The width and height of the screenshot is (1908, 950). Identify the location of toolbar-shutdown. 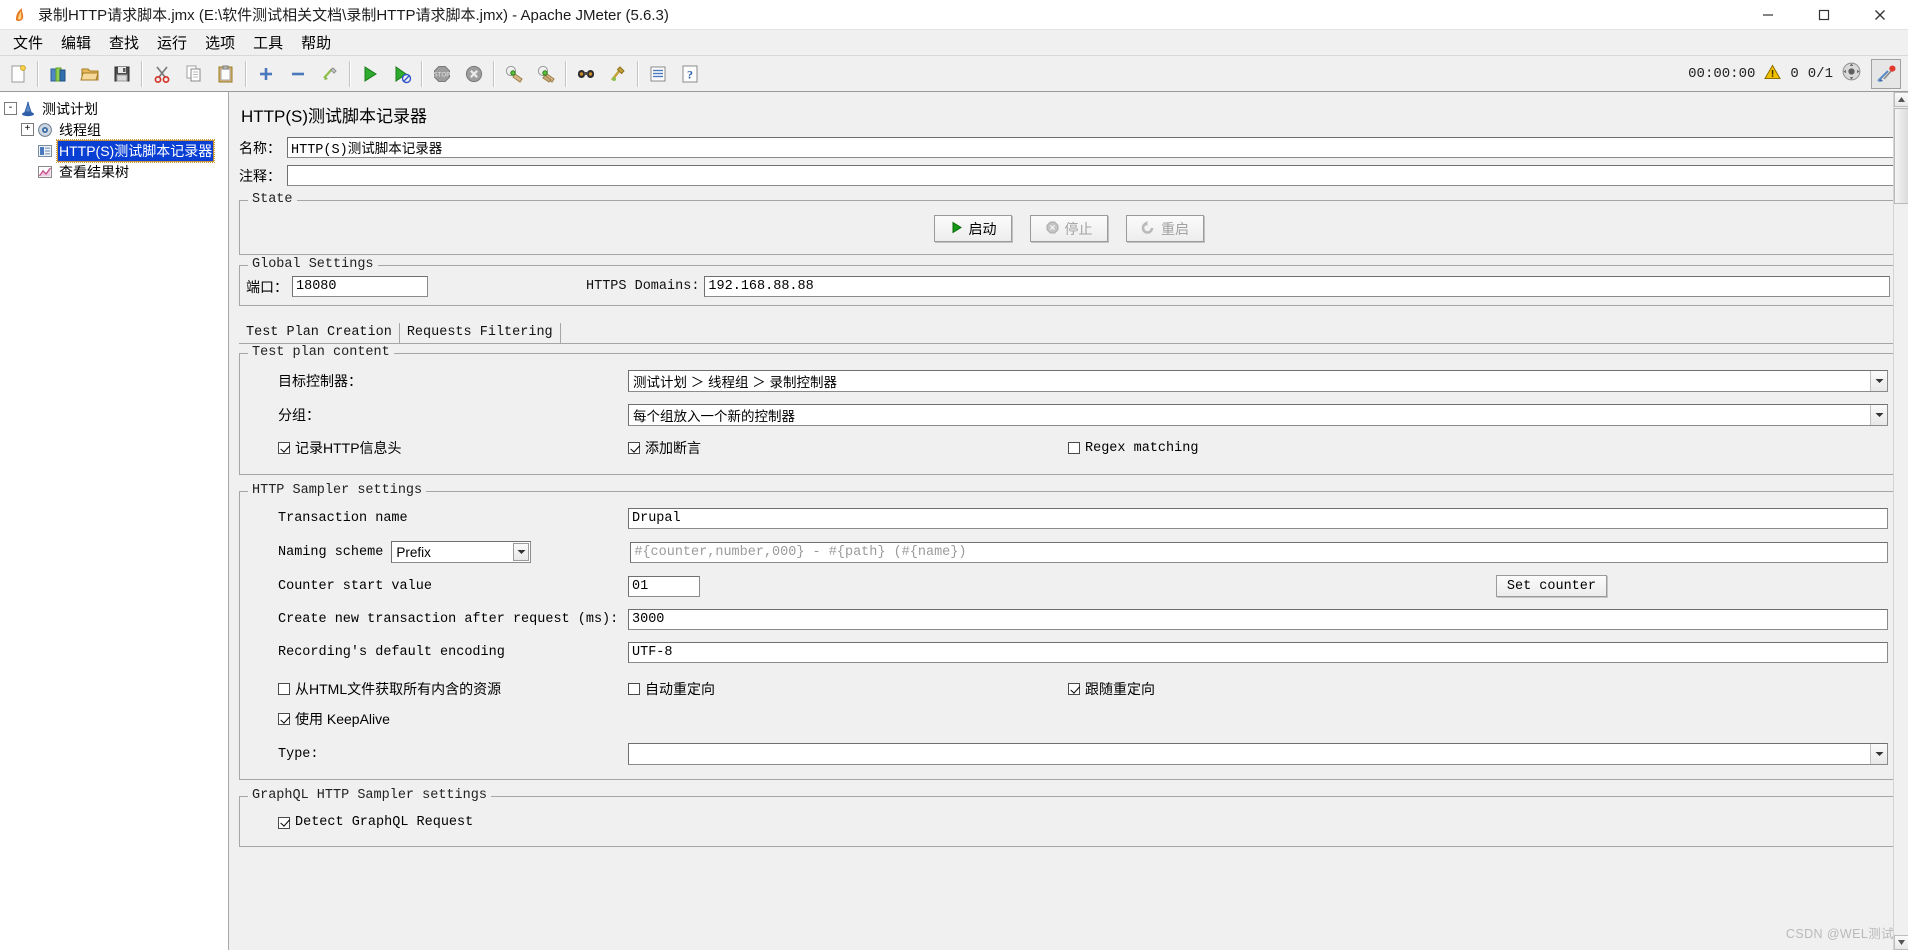
(474, 74).